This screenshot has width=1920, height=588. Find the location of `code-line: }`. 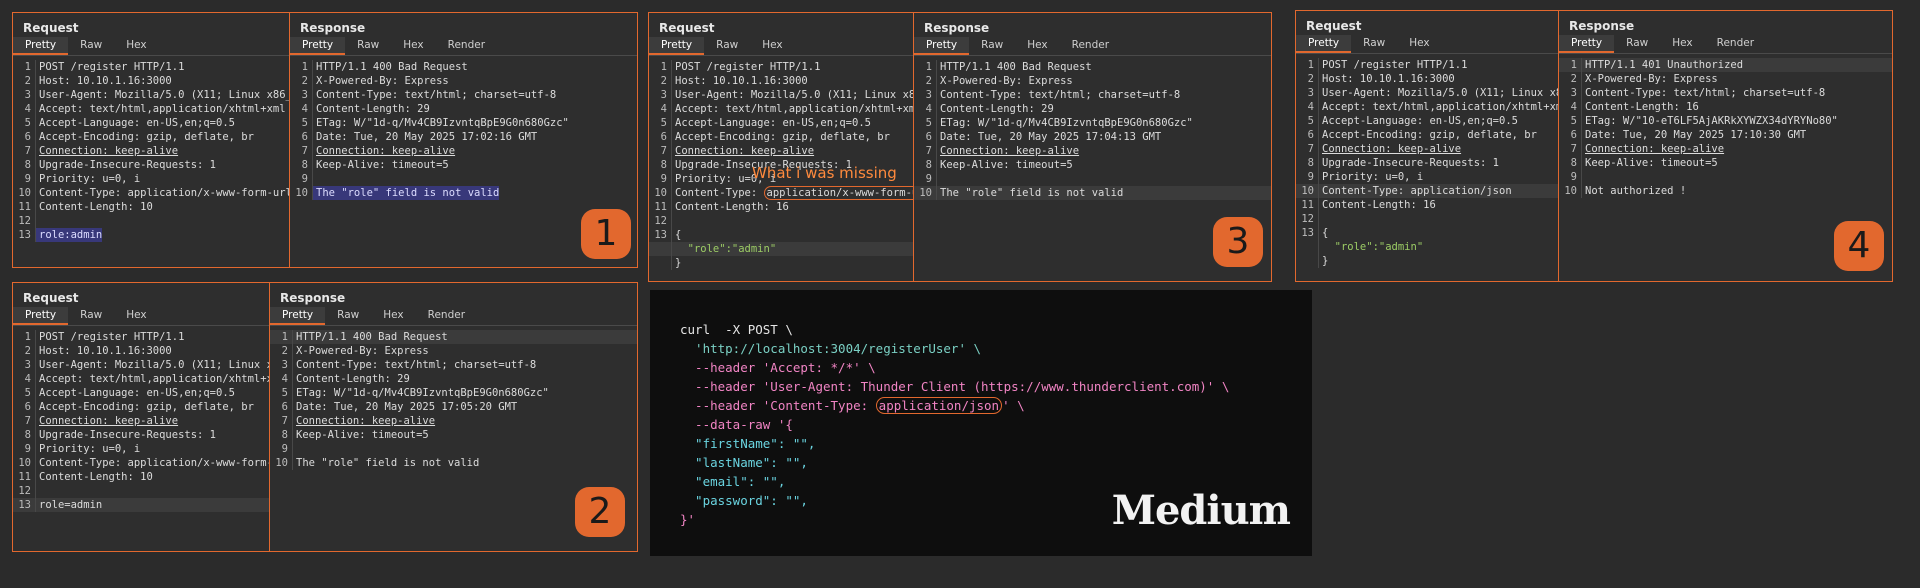

code-line: } is located at coordinates (781, 263).